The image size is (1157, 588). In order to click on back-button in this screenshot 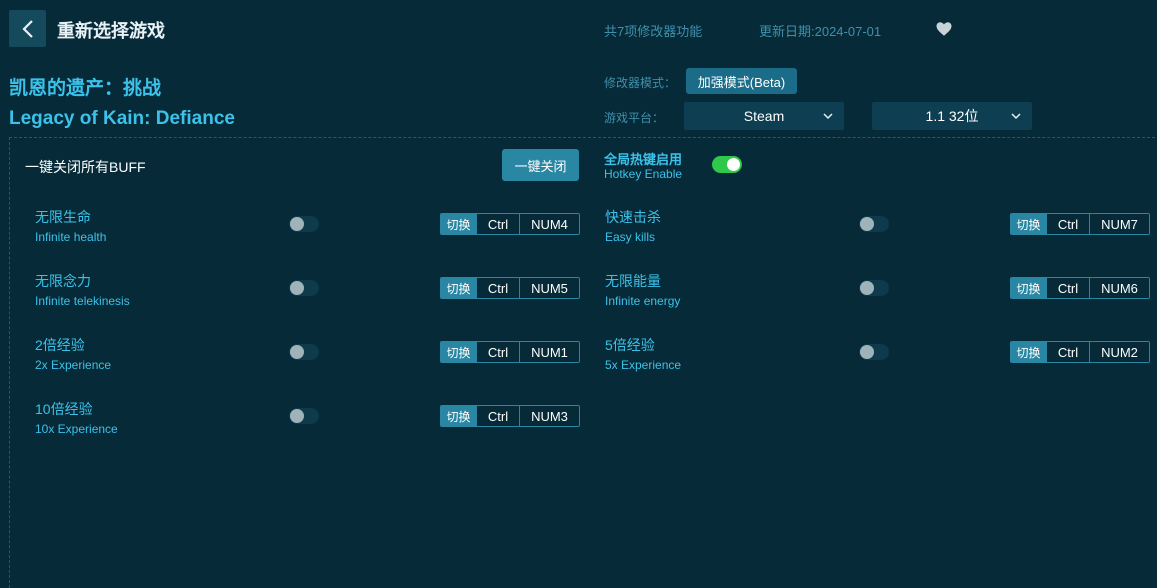, I will do `click(27, 28)`.